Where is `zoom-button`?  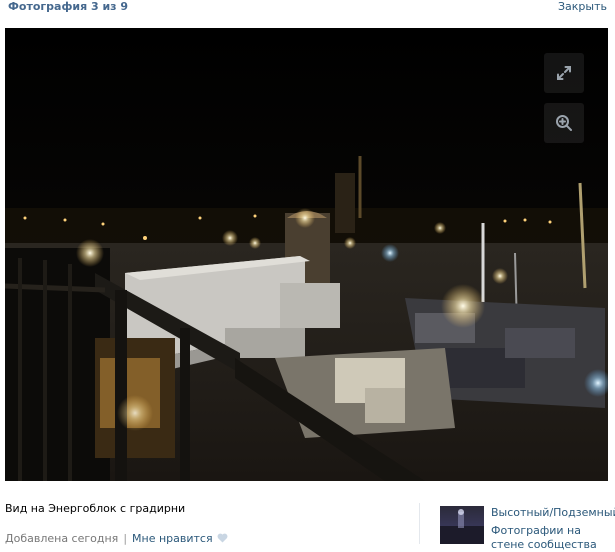
zoom-button is located at coordinates (564, 123).